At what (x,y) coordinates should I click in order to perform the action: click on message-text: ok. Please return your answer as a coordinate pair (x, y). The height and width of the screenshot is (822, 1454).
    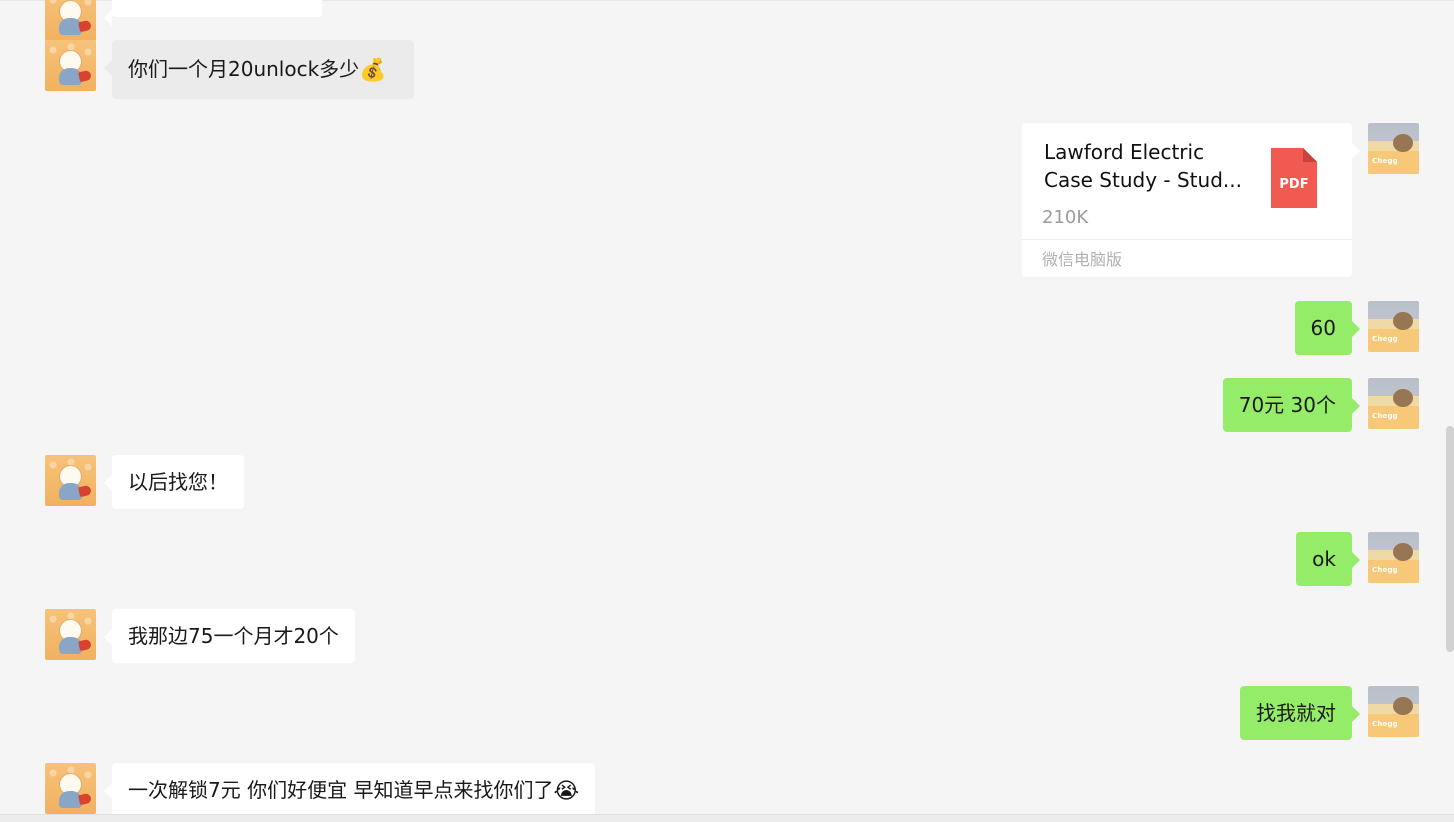
    Looking at the image, I should click on (1324, 559).